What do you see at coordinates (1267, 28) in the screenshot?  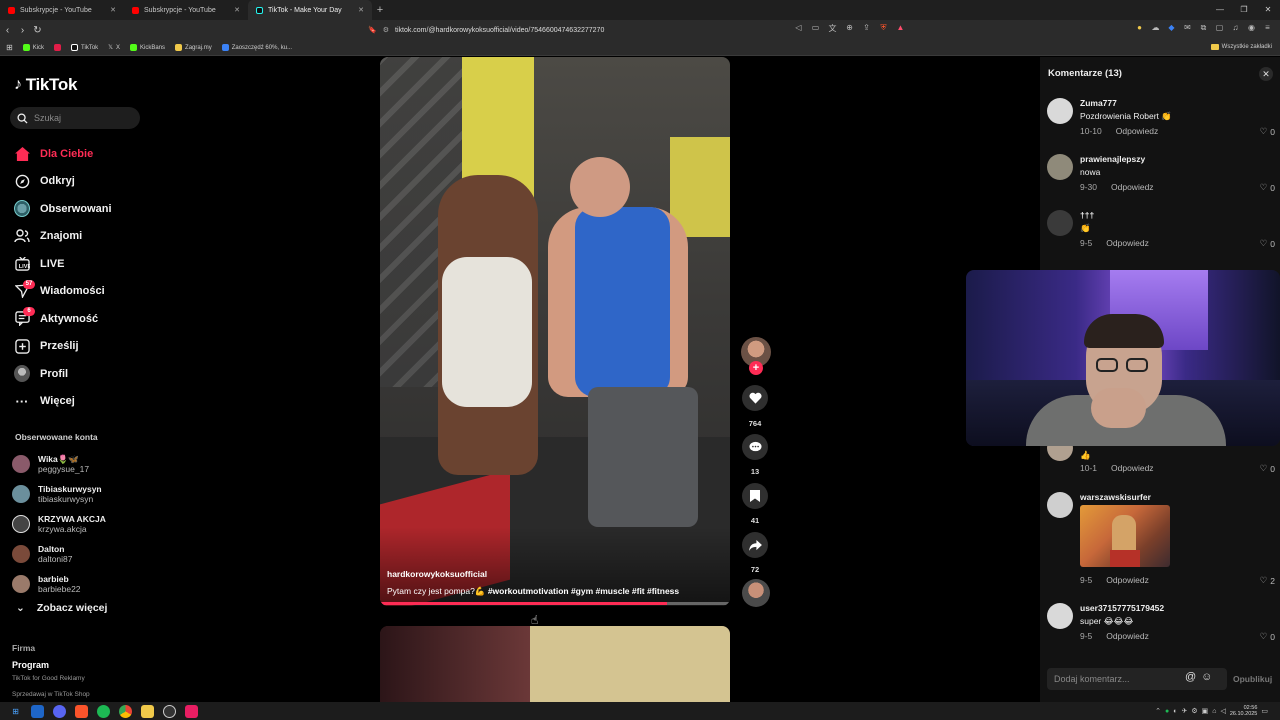 I see `menu-icon: ≡` at bounding box center [1267, 28].